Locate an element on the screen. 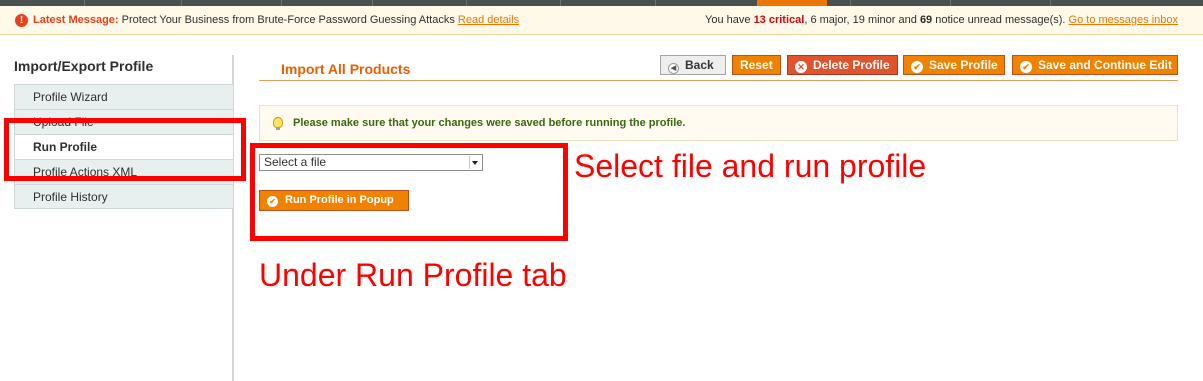 The image size is (1203, 381). latest-message-label: Latest Message: is located at coordinates (76, 20).